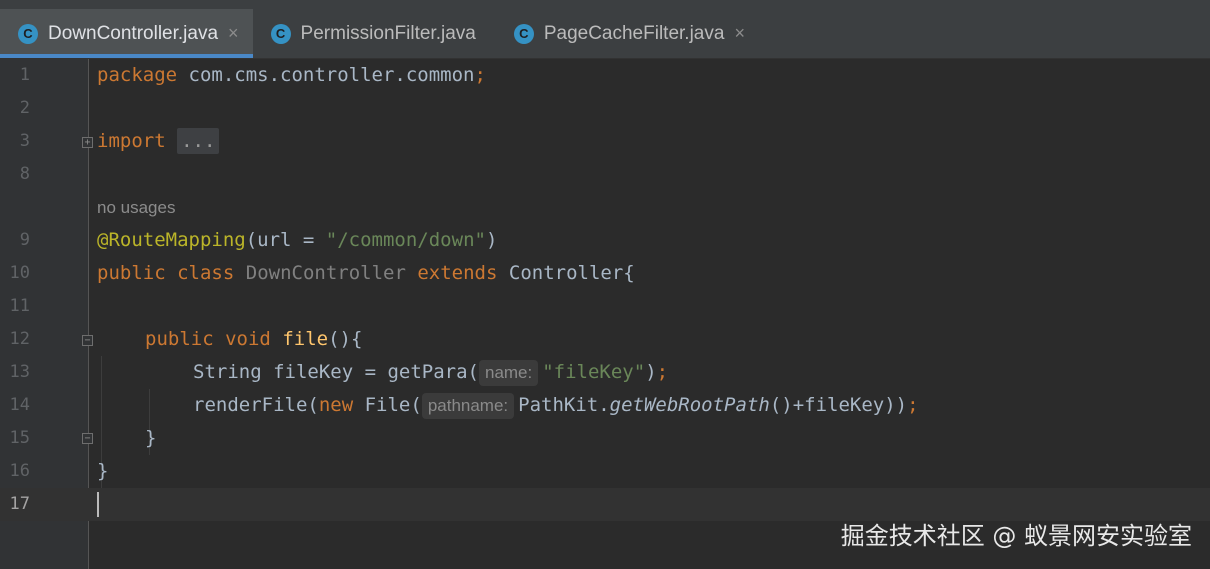 This screenshot has height=569, width=1210. Describe the element at coordinates (19, 405) in the screenshot. I see `line-number: 14` at that location.